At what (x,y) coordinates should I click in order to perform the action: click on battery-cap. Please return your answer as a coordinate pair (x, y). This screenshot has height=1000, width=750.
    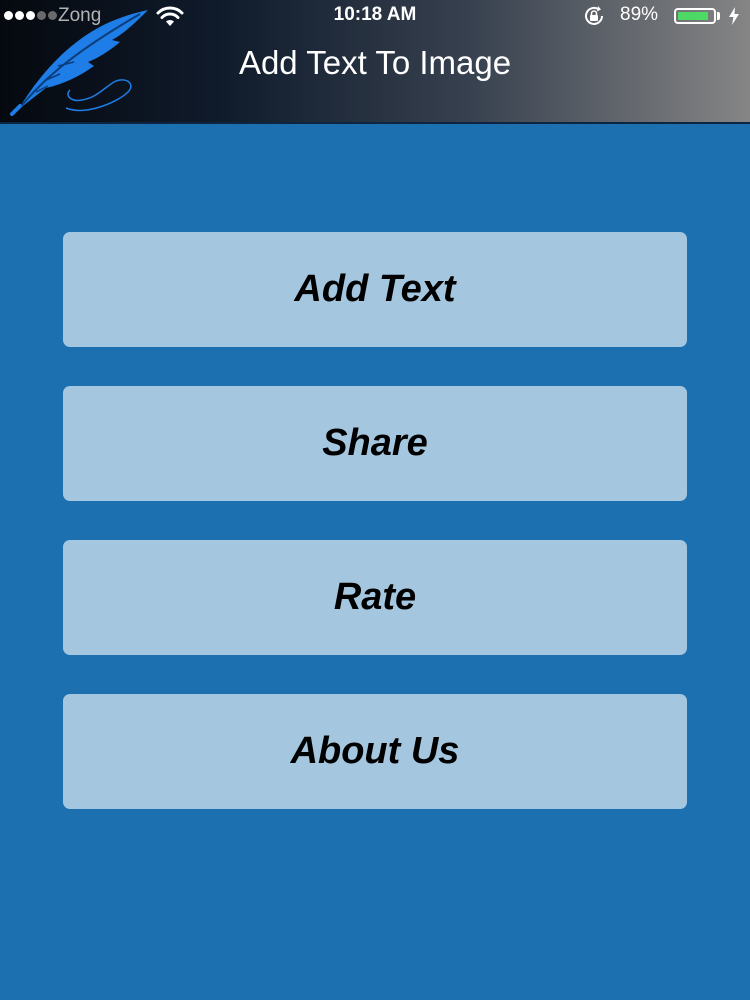
    Looking at the image, I should click on (718, 16).